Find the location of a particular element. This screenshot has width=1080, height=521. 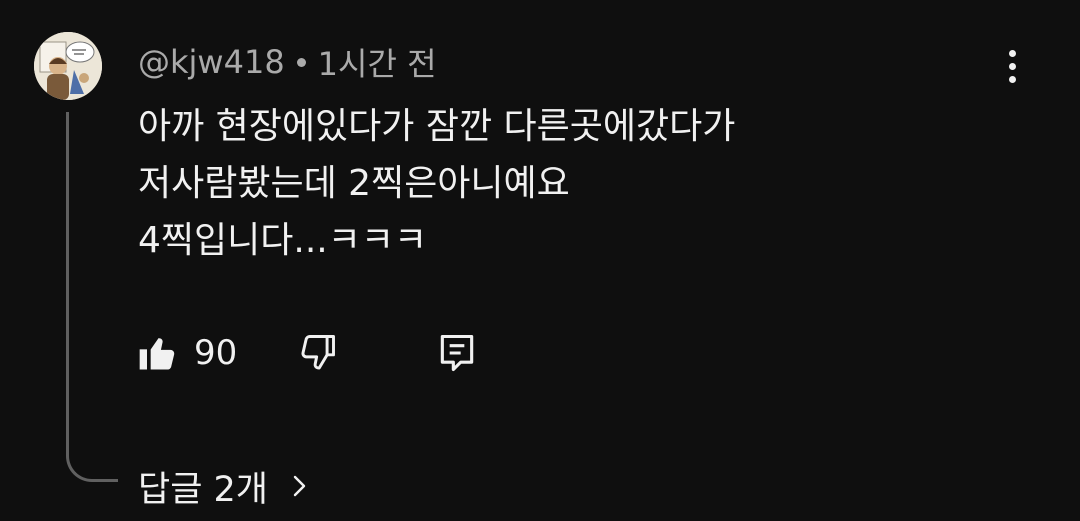

reply-comment-icon is located at coordinates (457, 353).